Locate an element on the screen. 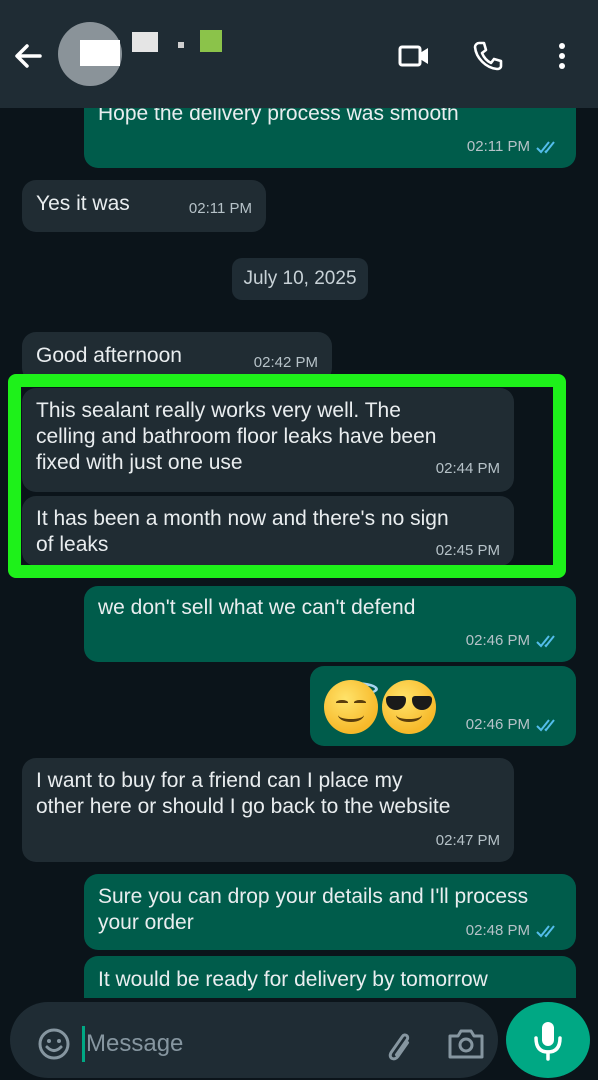 This screenshot has width=598, height=1080. smiling-face-with-halo-emoji is located at coordinates (351, 707).